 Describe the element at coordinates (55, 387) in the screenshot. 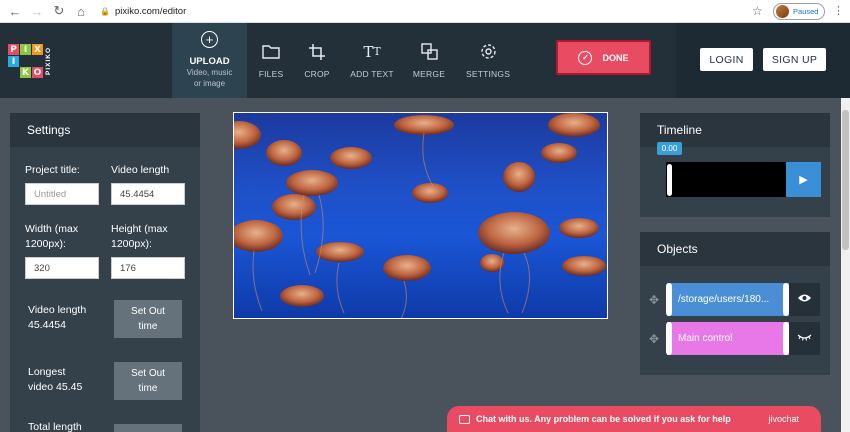

I see `longest-value: video 45.45` at that location.